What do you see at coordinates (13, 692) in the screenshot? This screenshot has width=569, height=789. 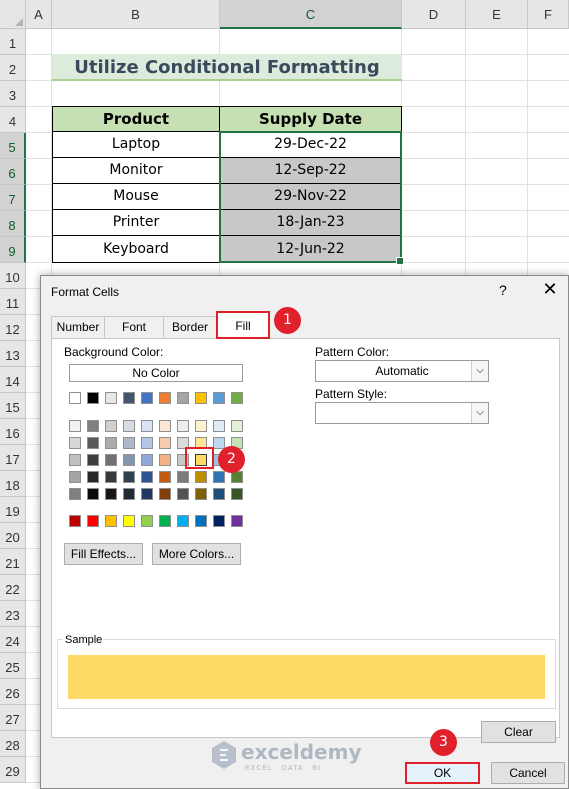 I see `row-header-26: 26` at bounding box center [13, 692].